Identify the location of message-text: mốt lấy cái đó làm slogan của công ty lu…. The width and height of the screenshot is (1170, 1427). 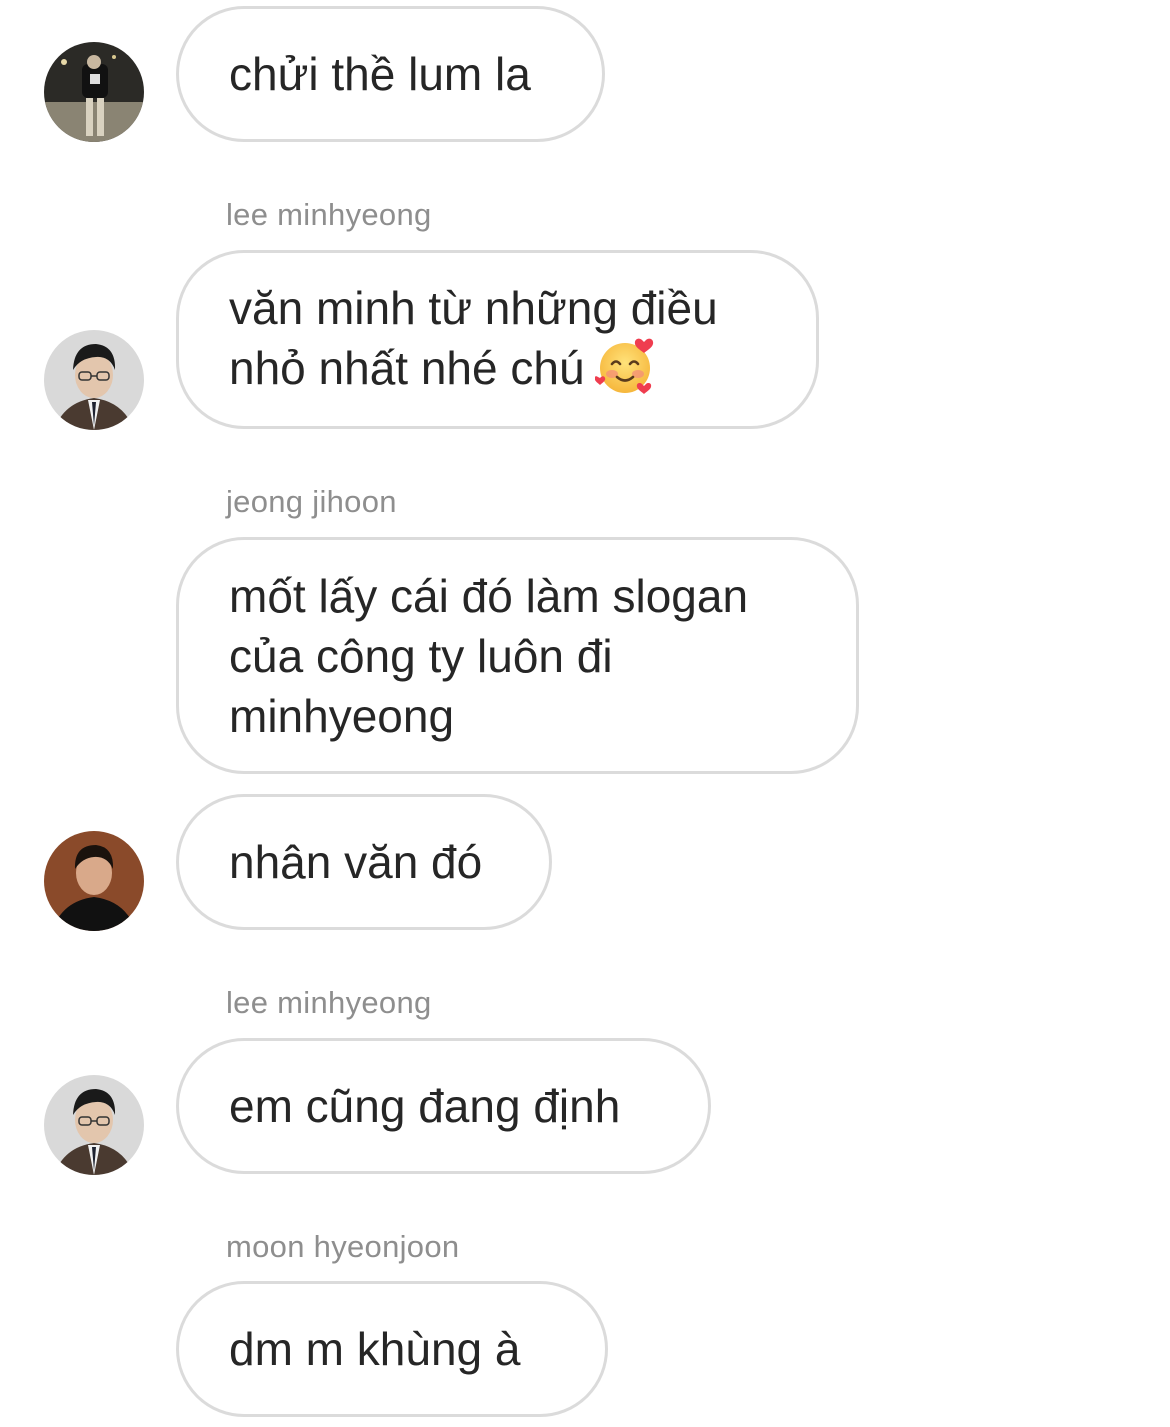
(489, 655).